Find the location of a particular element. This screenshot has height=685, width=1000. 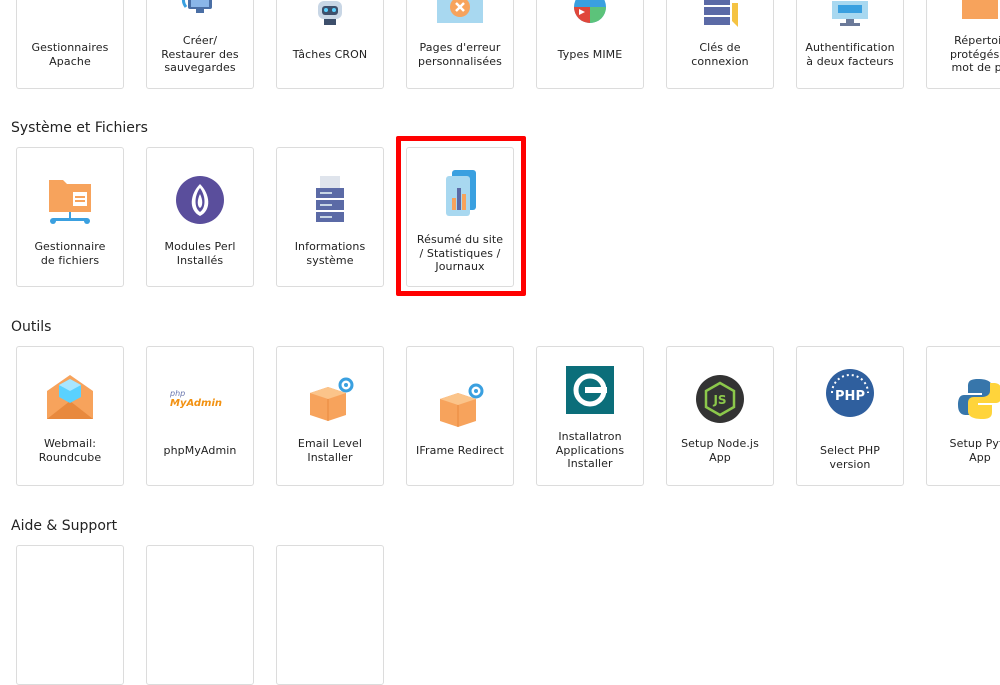

tile-label: Select PHP version is located at coordinates (850, 457).